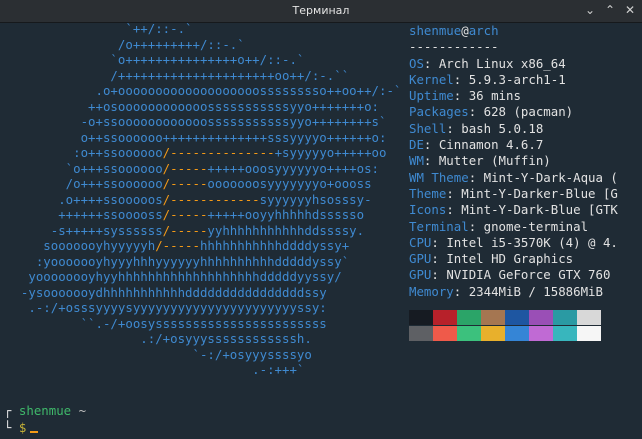 The height and width of the screenshot is (439, 642). What do you see at coordinates (435, 30) in the screenshot?
I see `username: shenmue` at bounding box center [435, 30].